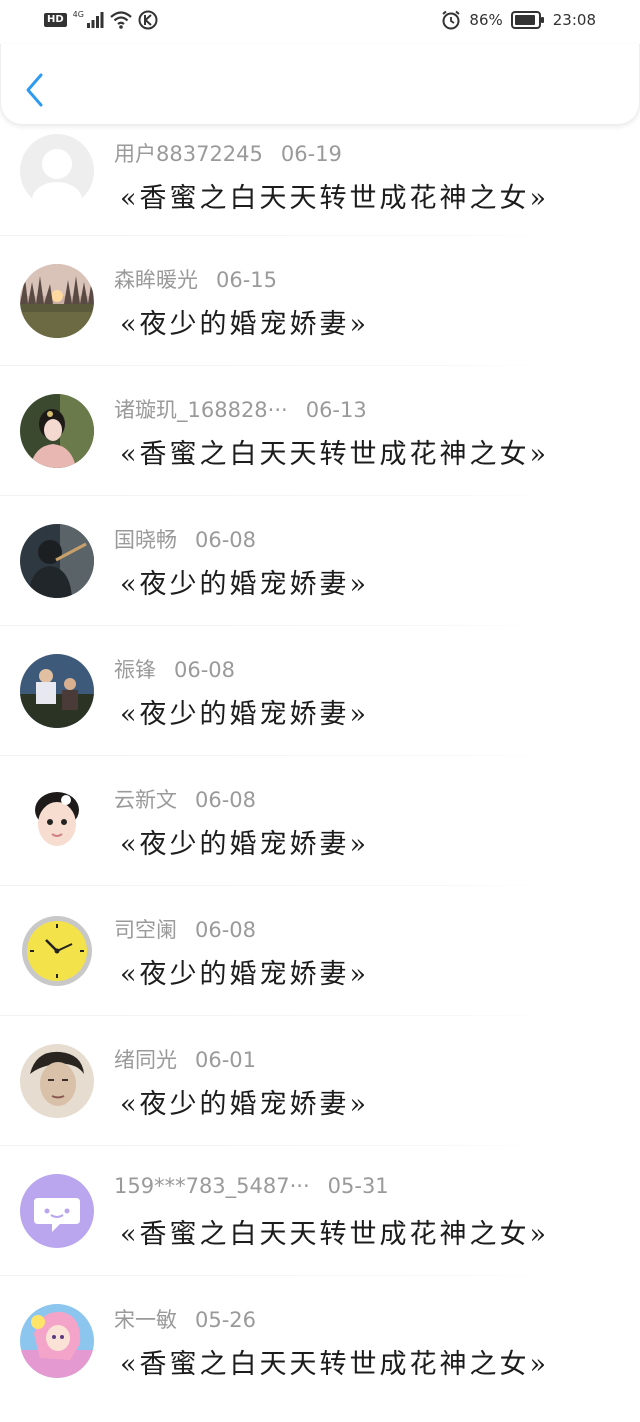 This screenshot has height=1422, width=640. I want to click on top-header, so click(320, 84).